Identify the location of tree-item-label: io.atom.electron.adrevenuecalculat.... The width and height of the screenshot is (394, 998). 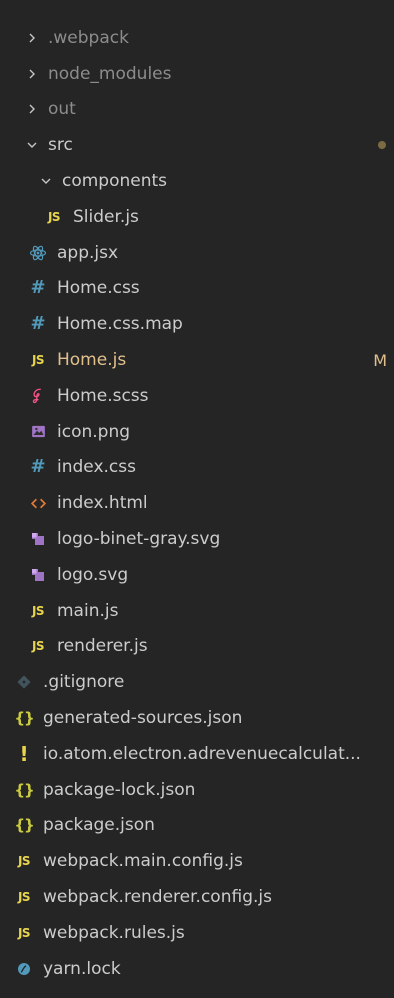
(202, 753).